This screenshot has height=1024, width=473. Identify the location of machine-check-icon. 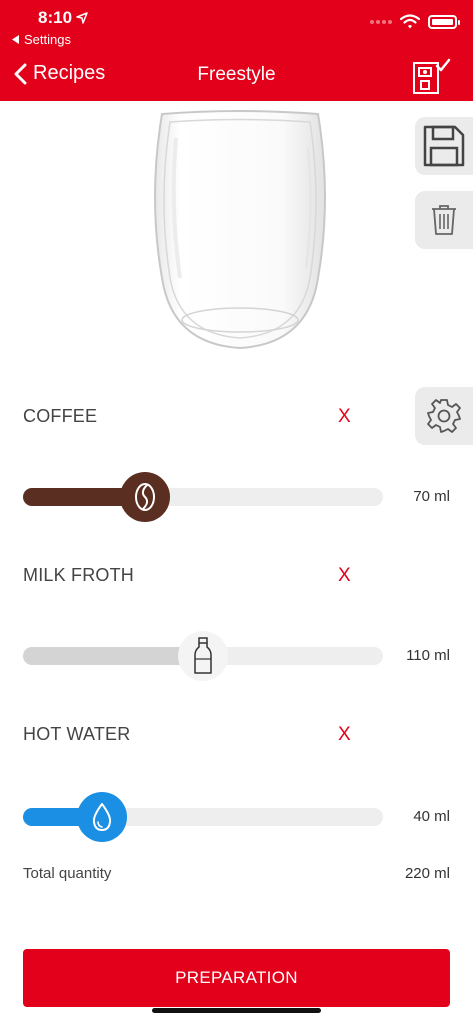
(432, 76).